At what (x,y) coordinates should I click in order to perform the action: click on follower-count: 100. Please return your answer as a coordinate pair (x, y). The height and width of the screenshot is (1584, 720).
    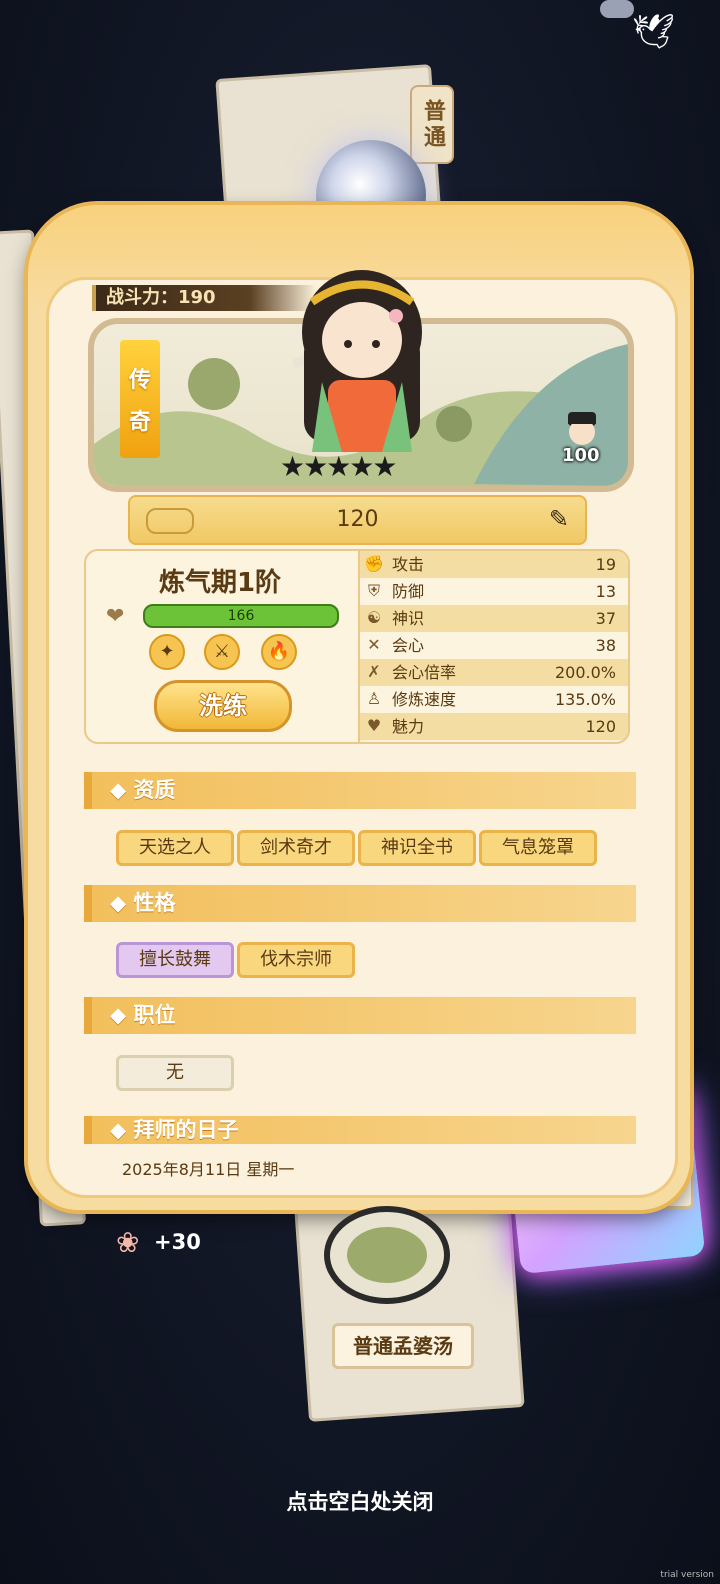
    Looking at the image, I should click on (581, 455).